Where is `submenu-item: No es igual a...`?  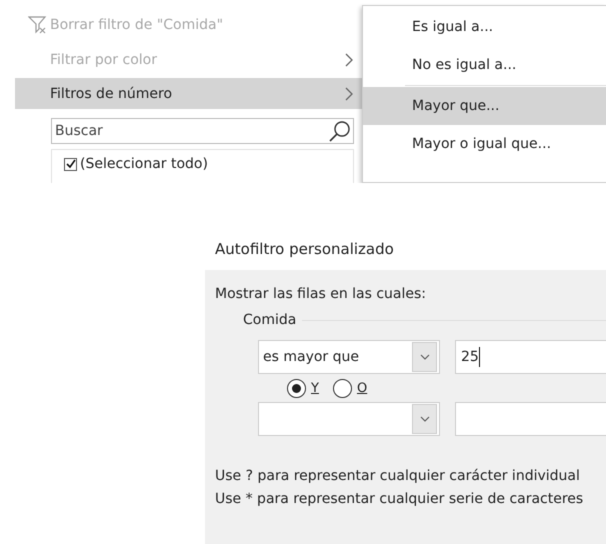 submenu-item: No es igual a... is located at coordinates (484, 65).